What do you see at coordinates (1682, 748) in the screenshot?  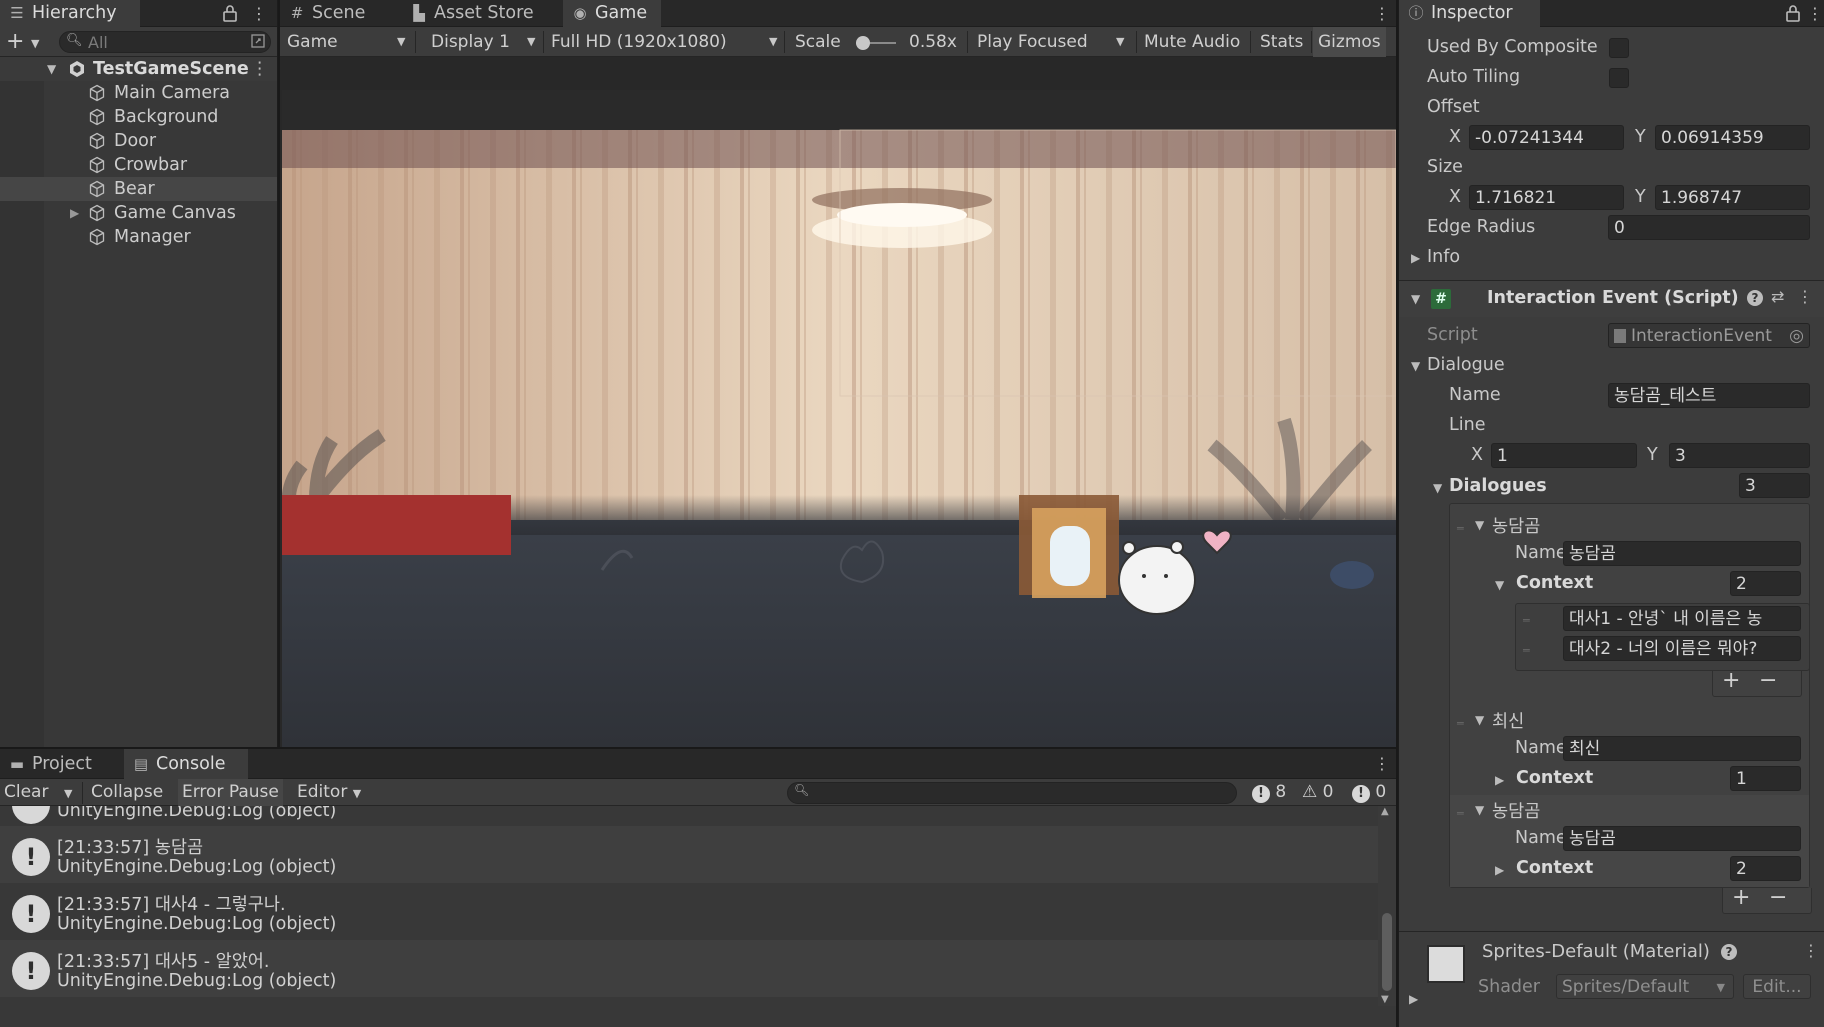 I see `element-name-field: 최신` at bounding box center [1682, 748].